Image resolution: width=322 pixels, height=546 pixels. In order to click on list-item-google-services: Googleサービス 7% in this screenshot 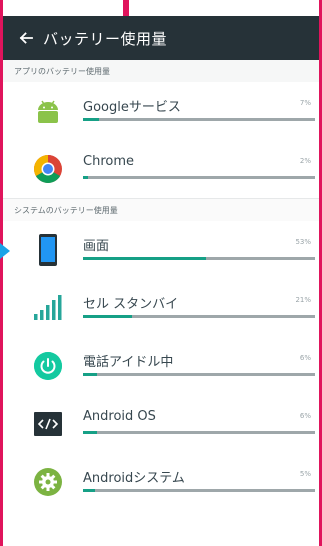, I will do `click(161, 111)`.